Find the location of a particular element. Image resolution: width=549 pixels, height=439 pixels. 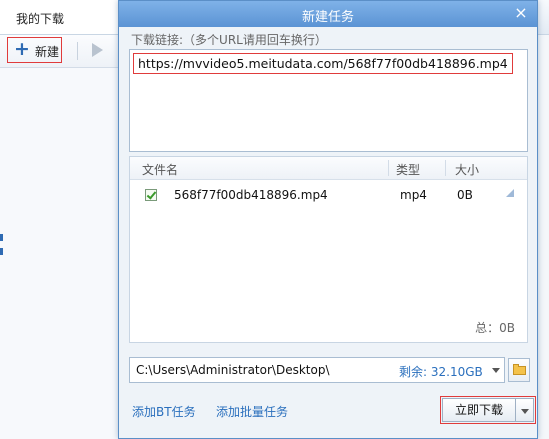

table-row: 568f77f00db418896.mp4 mp4 0B is located at coordinates (328, 196).